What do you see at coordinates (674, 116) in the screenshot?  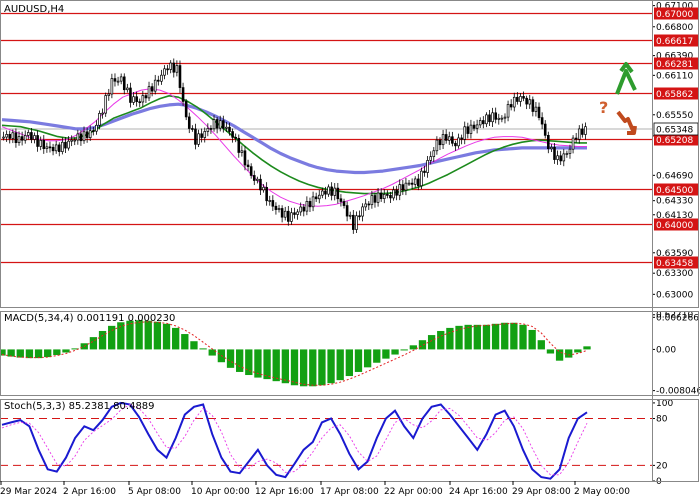 I see `y-tick-label-4: 0.65550` at bounding box center [674, 116].